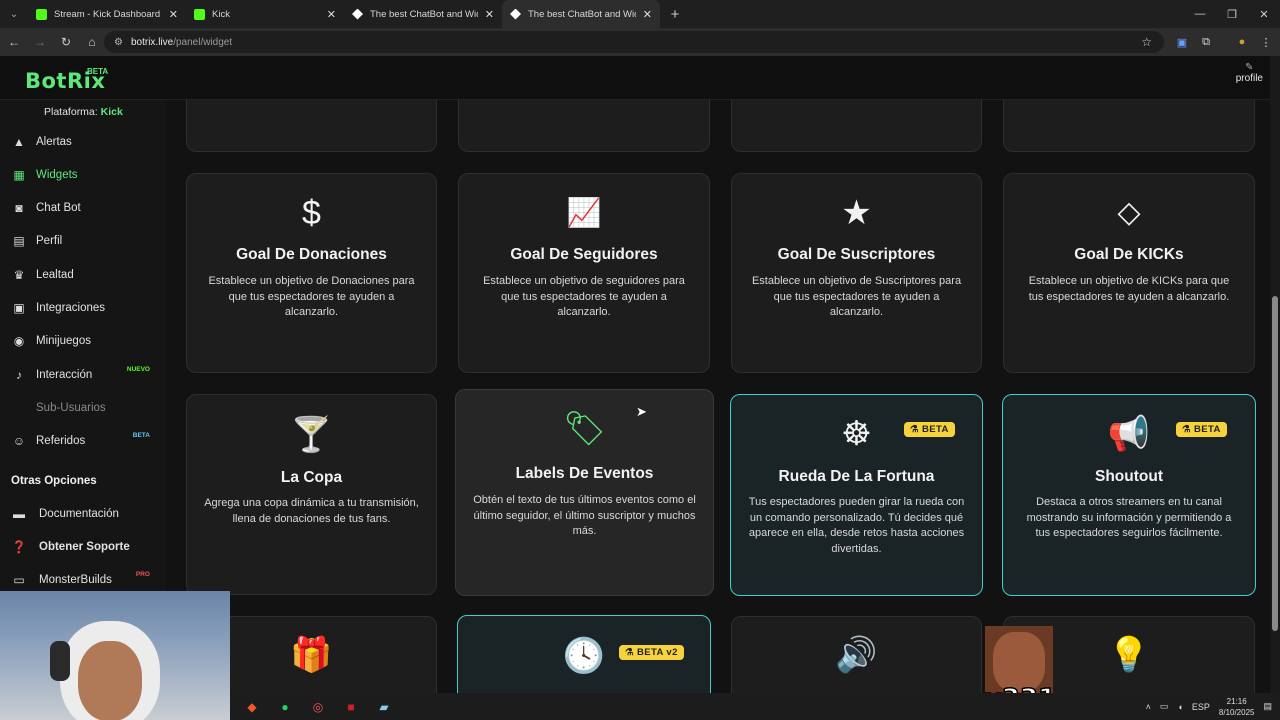 The image size is (1280, 720). Describe the element at coordinates (1242, 42) in the screenshot. I see `profile-avatar-icon: ●` at that location.